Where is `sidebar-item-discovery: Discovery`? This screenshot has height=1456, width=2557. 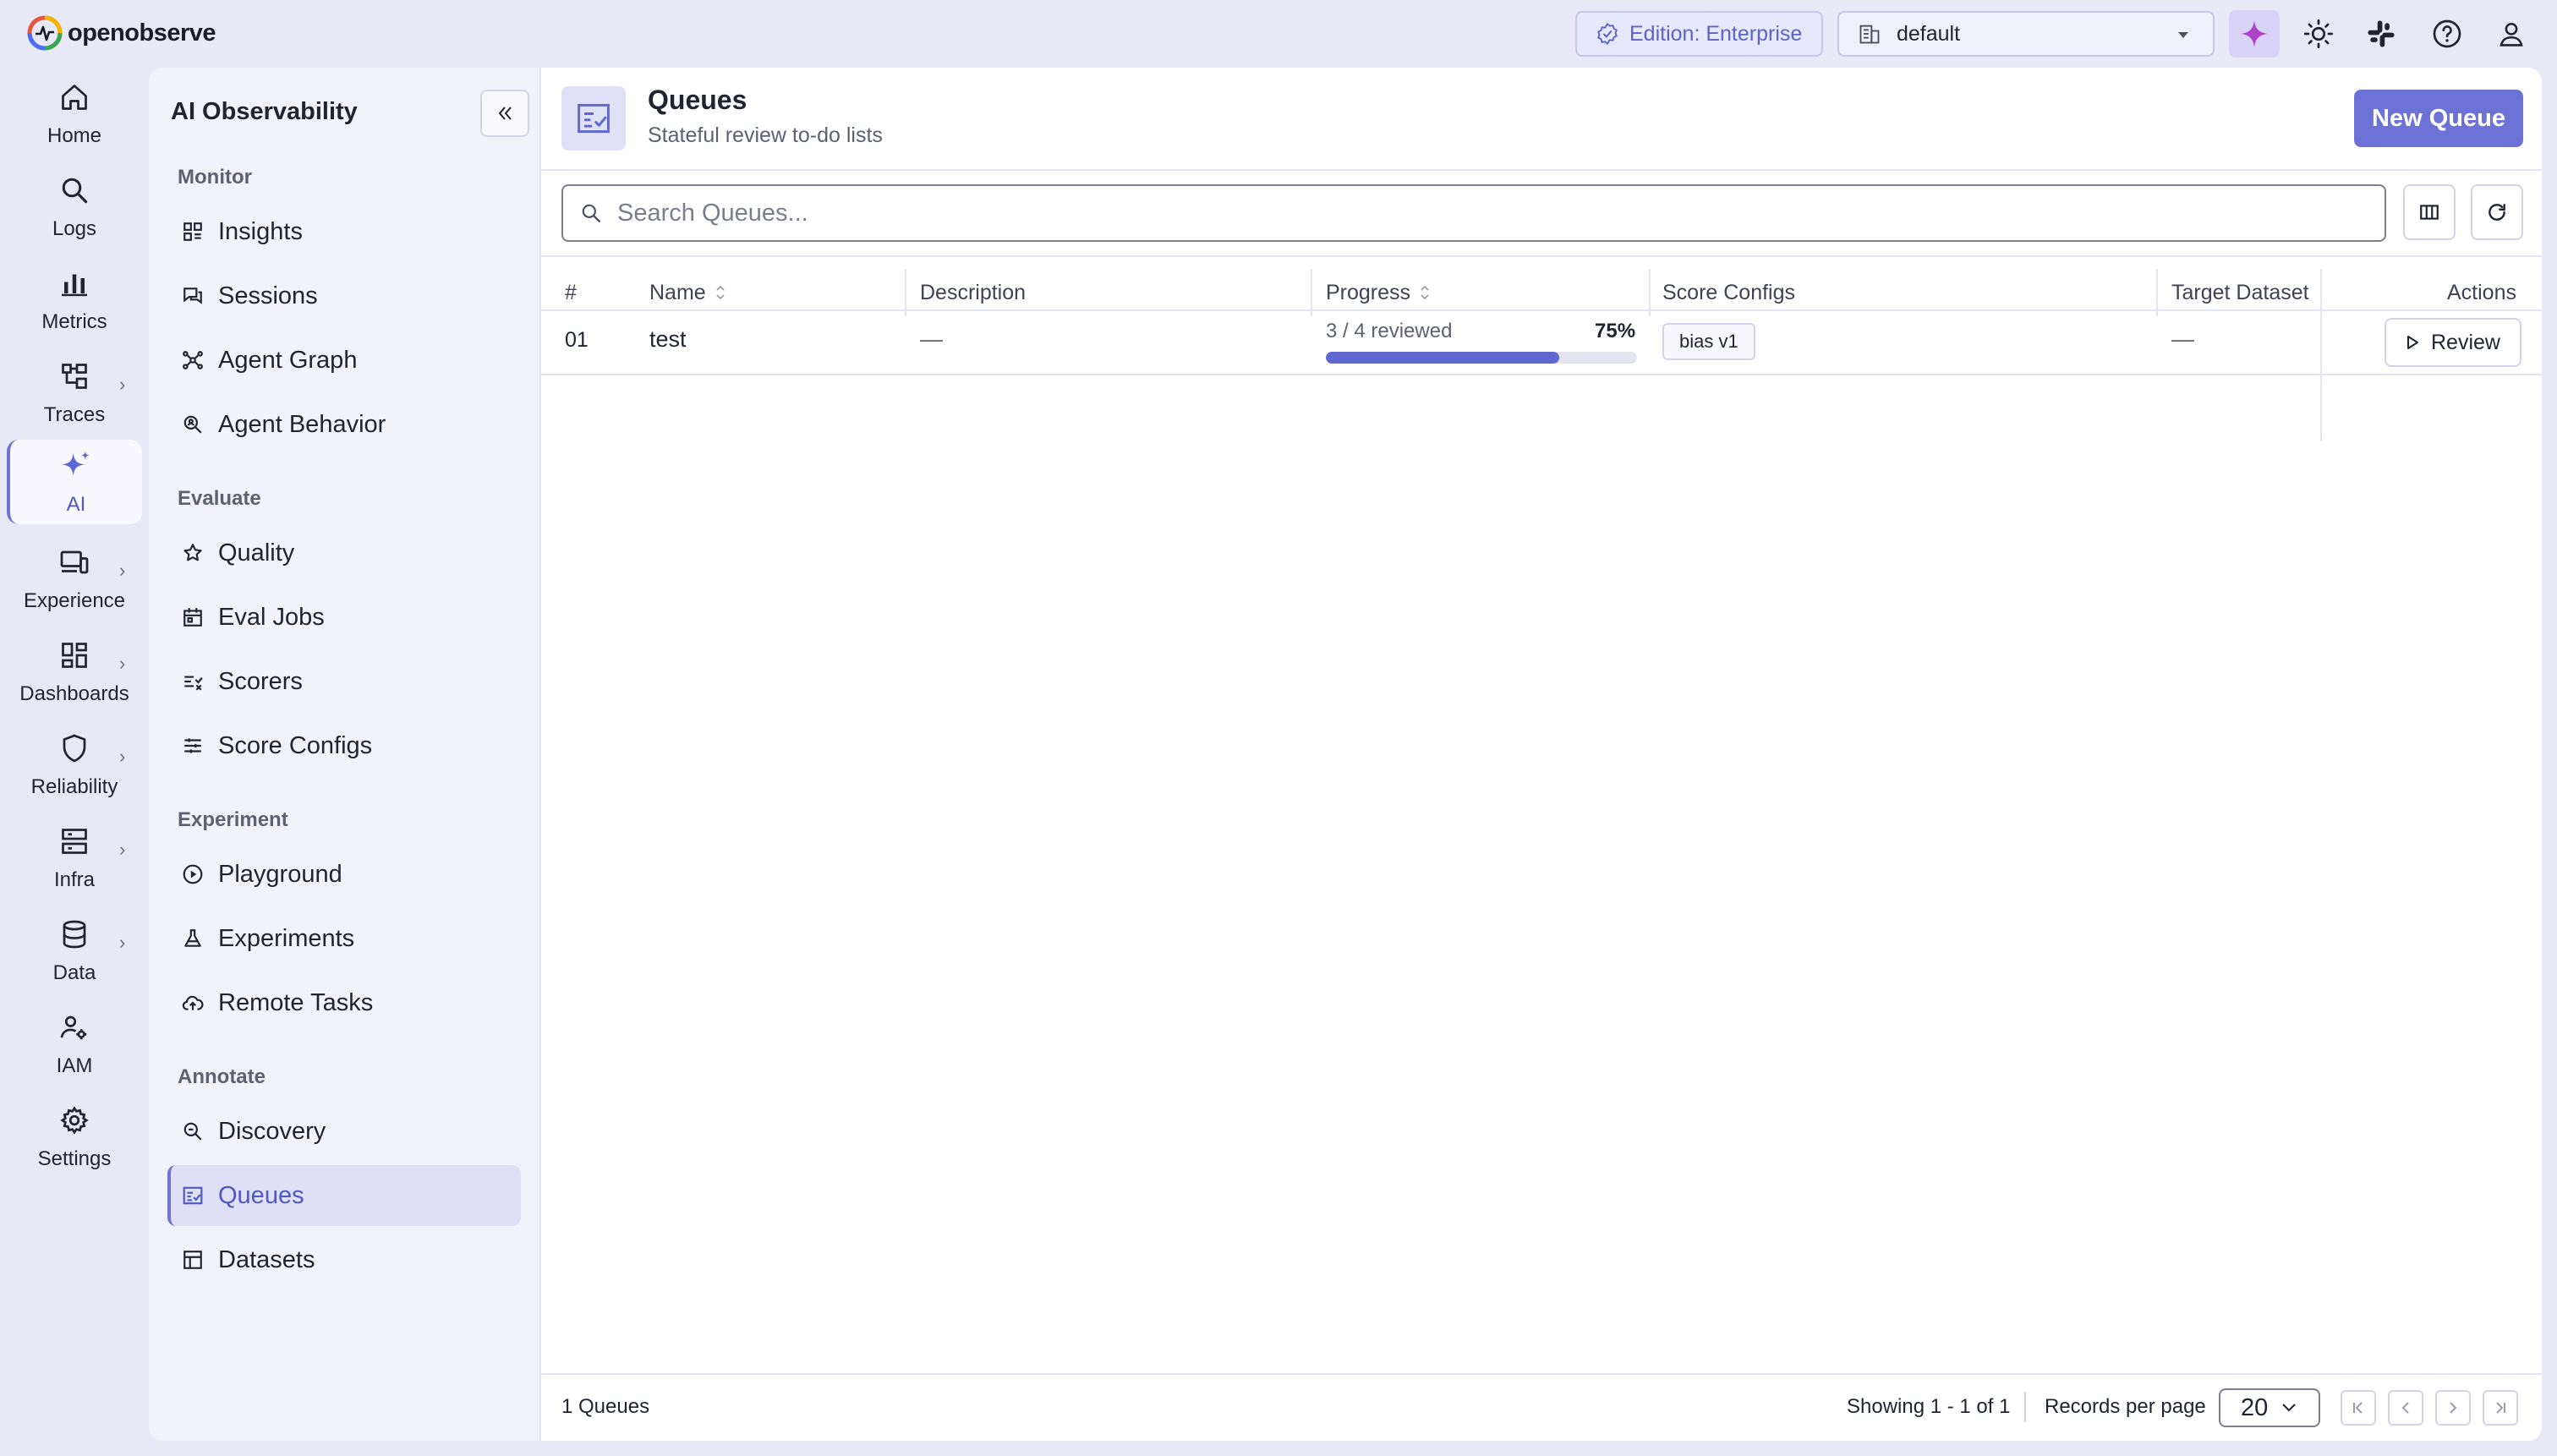 sidebar-item-discovery: Discovery is located at coordinates (344, 1131).